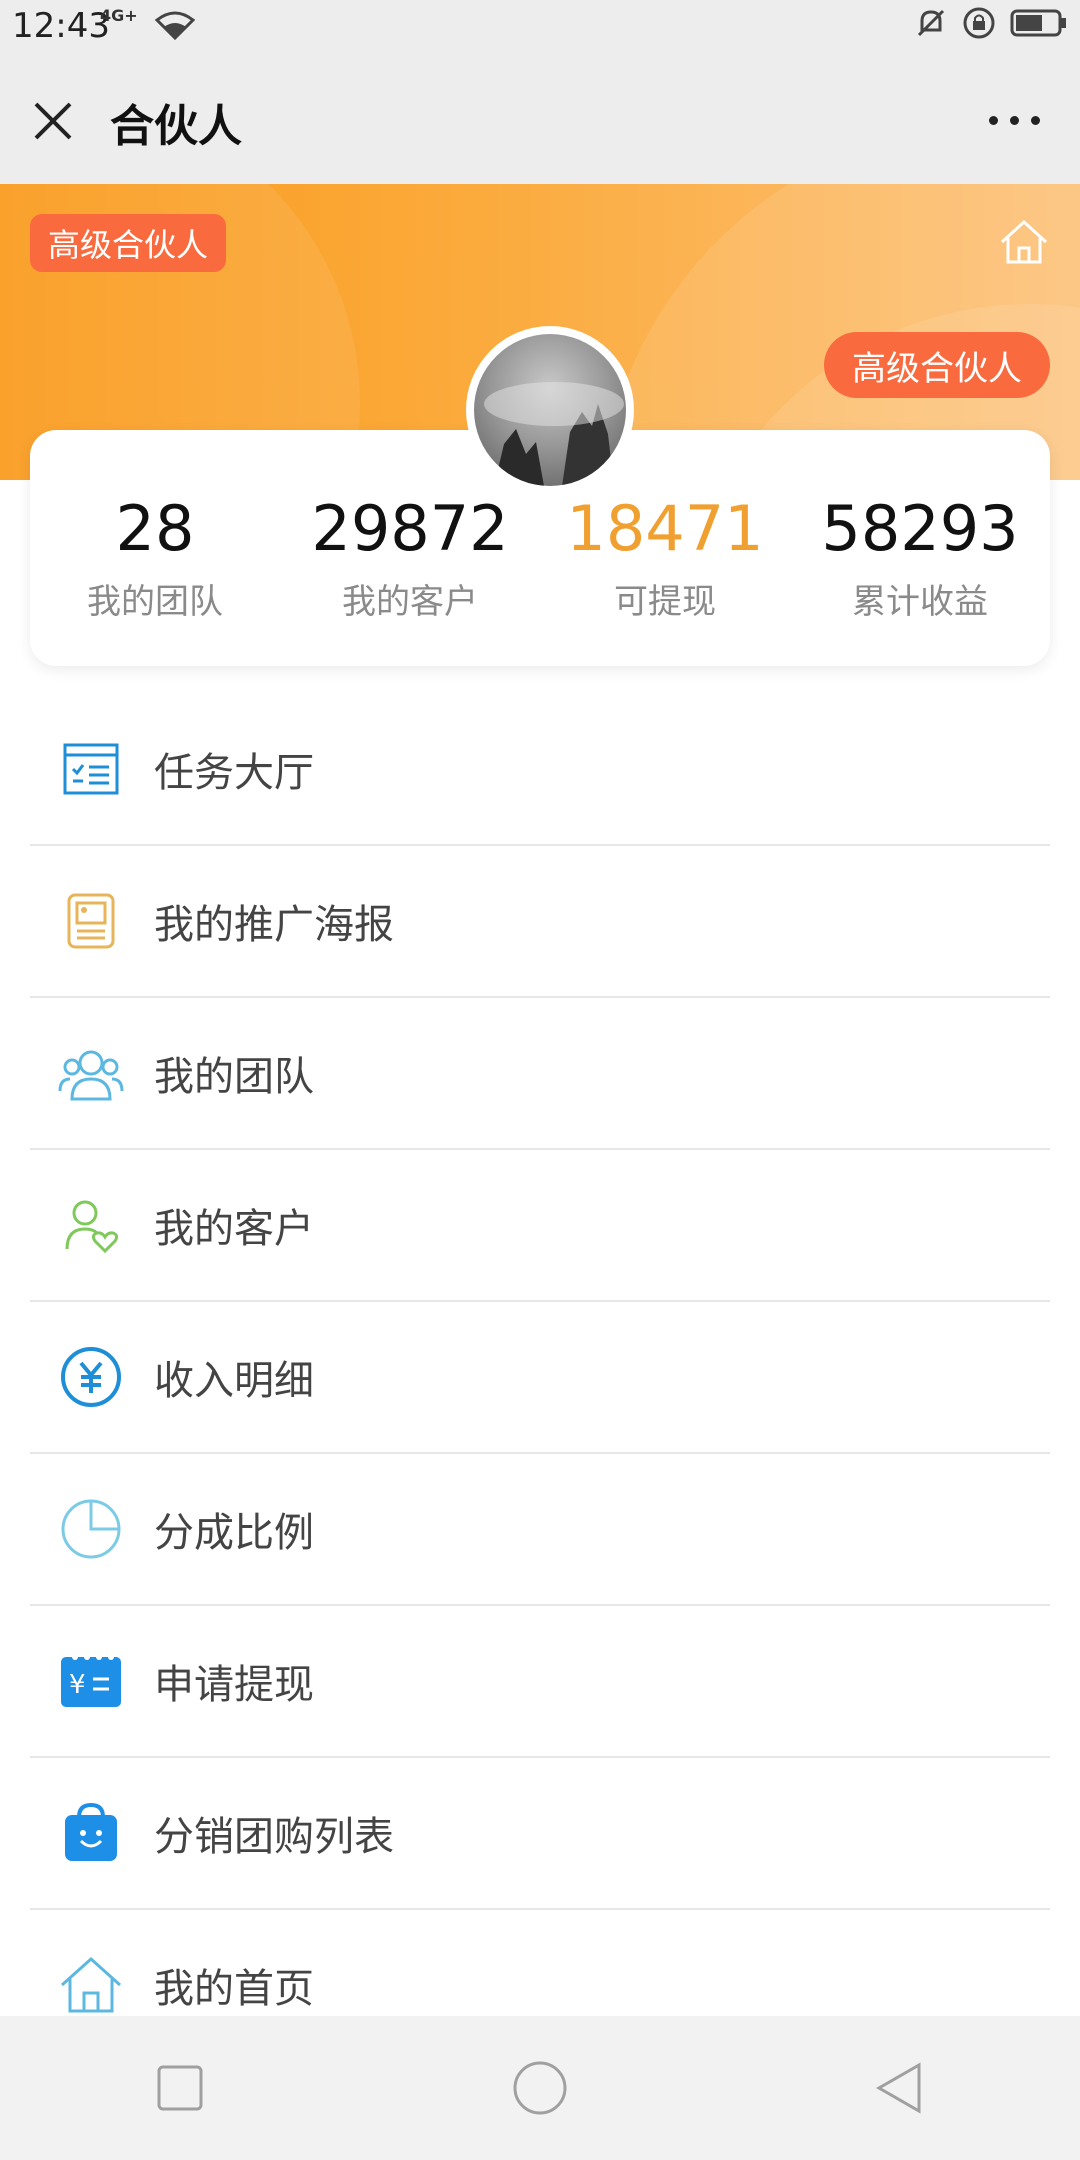 This screenshot has width=1080, height=2160. I want to click on stat-value: 58293, so click(920, 528).